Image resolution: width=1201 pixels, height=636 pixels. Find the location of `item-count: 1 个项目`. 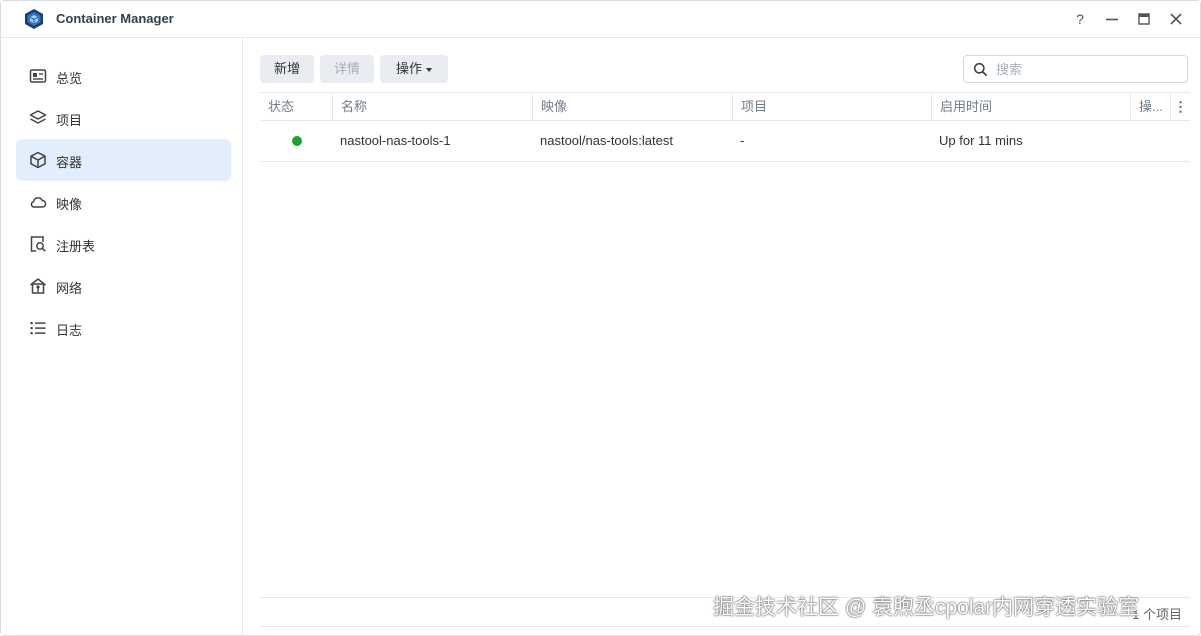

item-count: 1 个项目 is located at coordinates (1157, 614).